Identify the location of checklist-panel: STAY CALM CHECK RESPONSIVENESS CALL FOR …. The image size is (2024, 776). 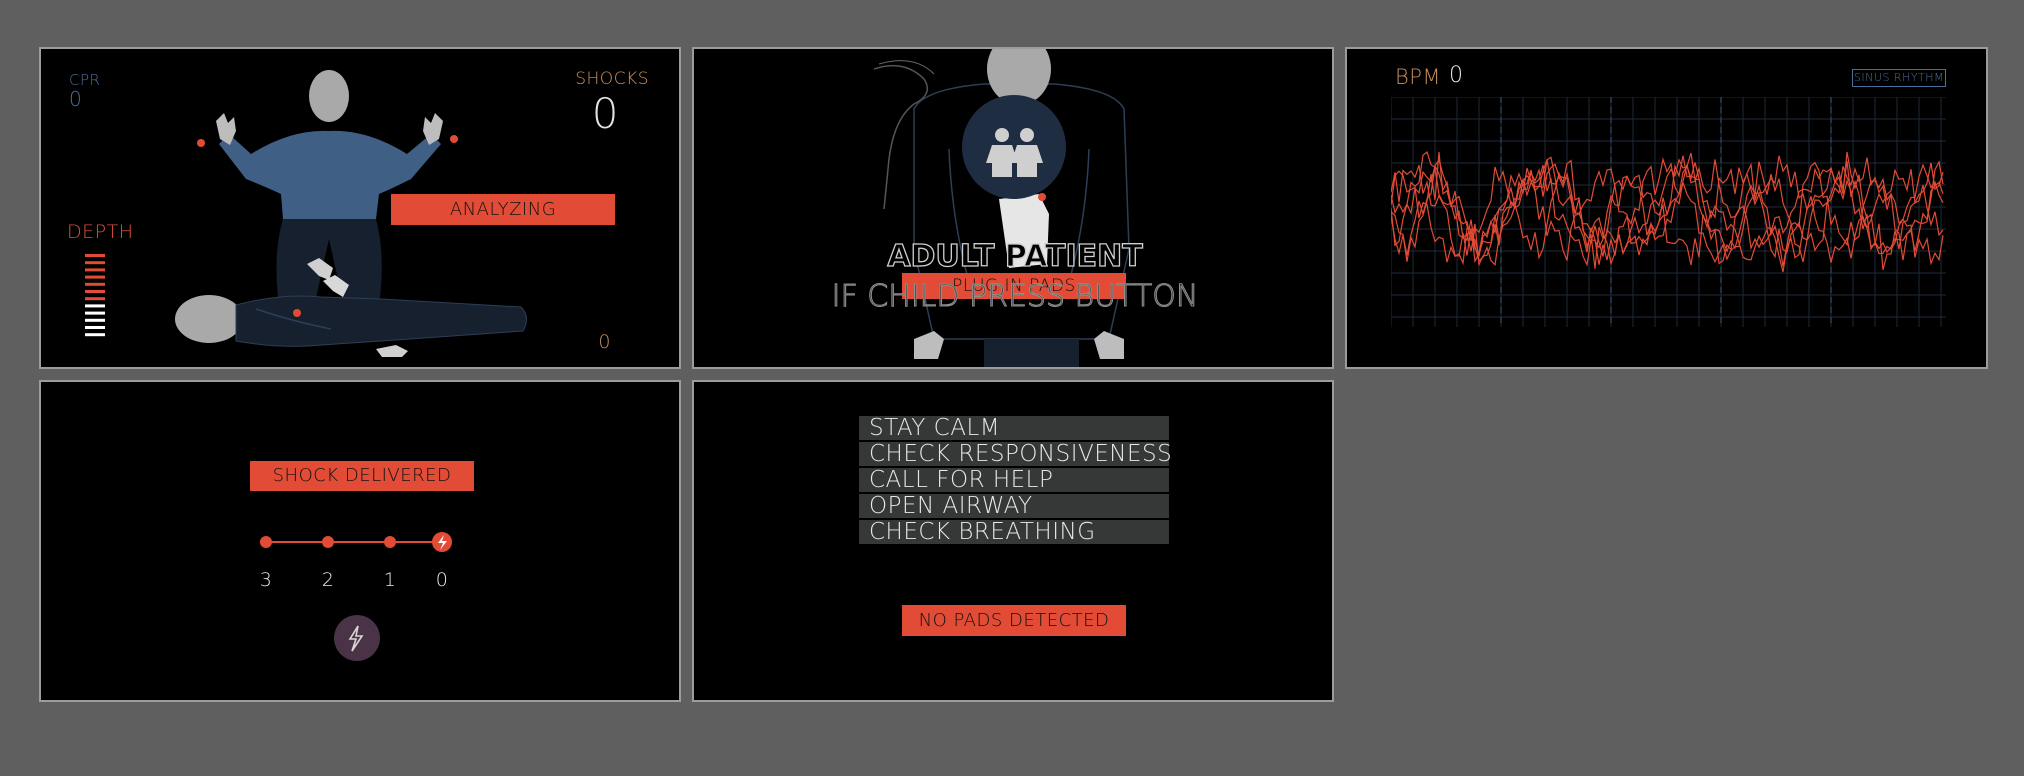
(1013, 541).